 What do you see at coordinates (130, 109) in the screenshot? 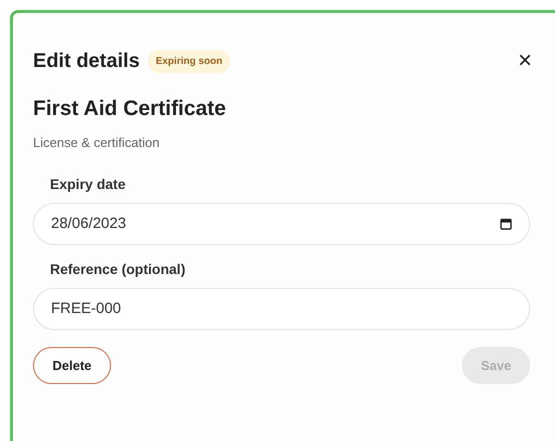
I see `record-title: First Aid Certificate` at bounding box center [130, 109].